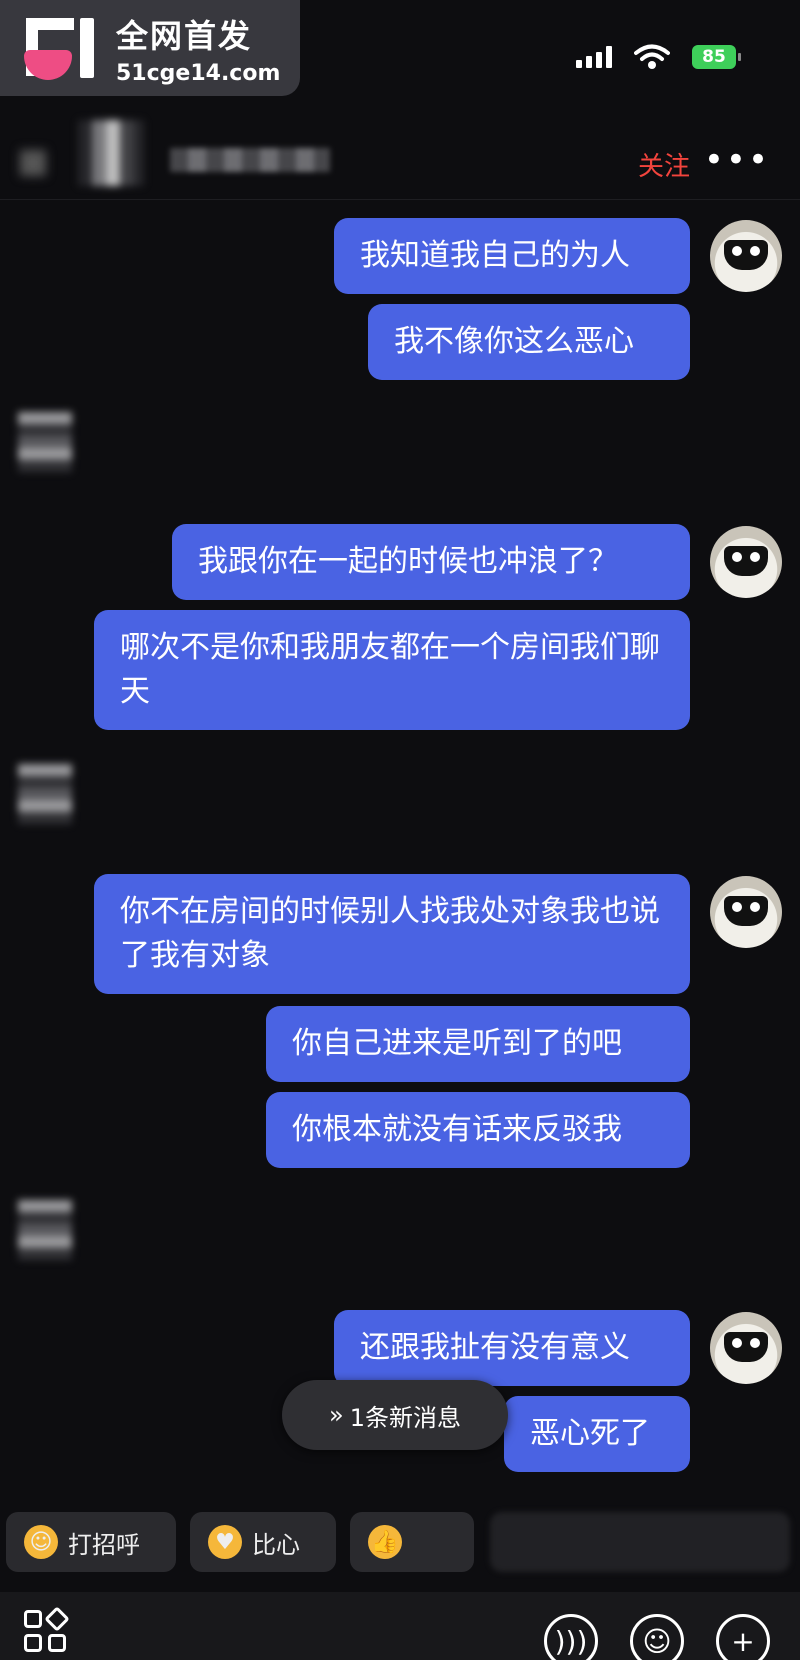  I want to click on quick-reply-label: 比心, so click(276, 1544).